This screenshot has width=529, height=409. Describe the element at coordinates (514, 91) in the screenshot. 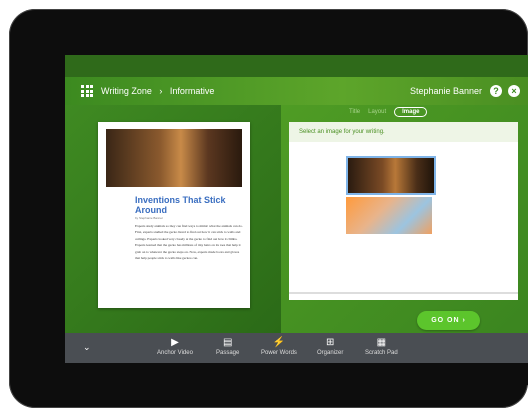

I see `close-icon: ×` at that location.